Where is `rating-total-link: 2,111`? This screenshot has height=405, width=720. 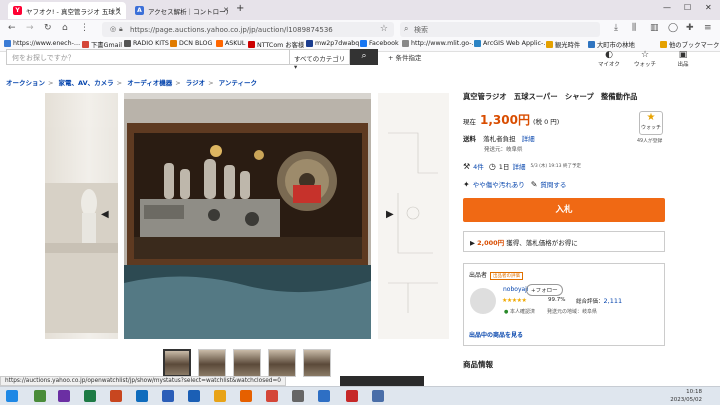
rating-total-link: 2,111 is located at coordinates (613, 301).